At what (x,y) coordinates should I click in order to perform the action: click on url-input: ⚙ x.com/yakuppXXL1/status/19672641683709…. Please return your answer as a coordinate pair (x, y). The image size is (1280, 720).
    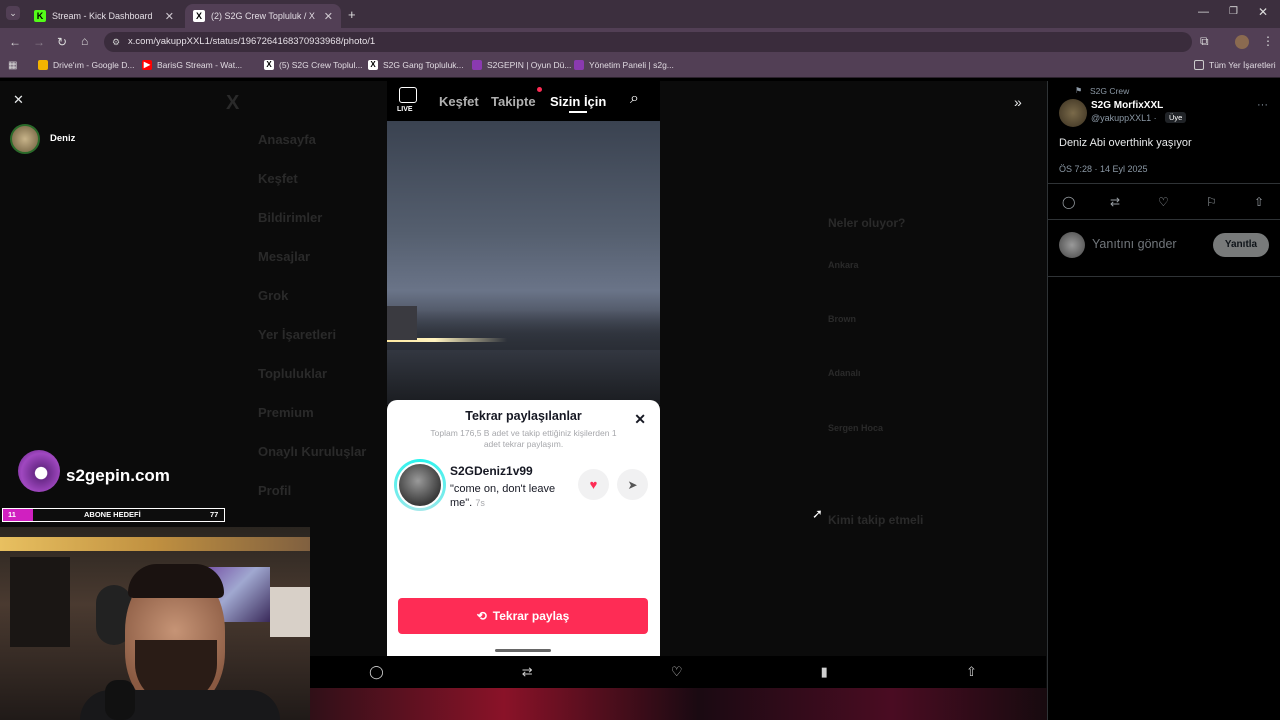
    Looking at the image, I should click on (648, 42).